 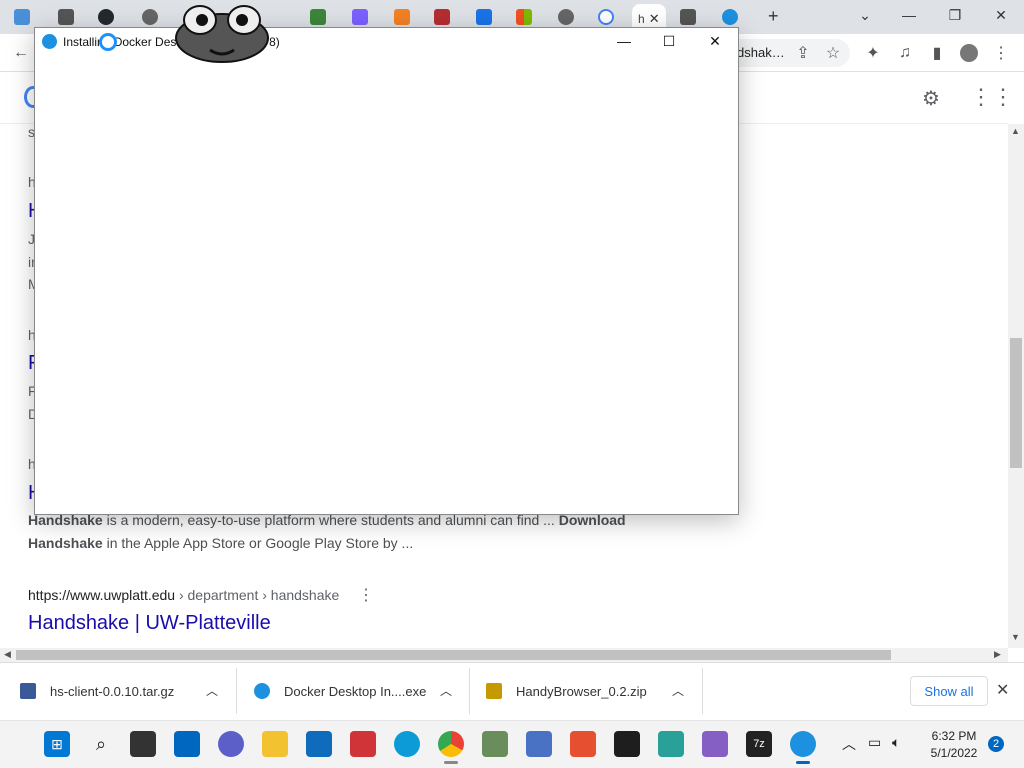 What do you see at coordinates (969, 53) in the screenshot?
I see `profile-avatar` at bounding box center [969, 53].